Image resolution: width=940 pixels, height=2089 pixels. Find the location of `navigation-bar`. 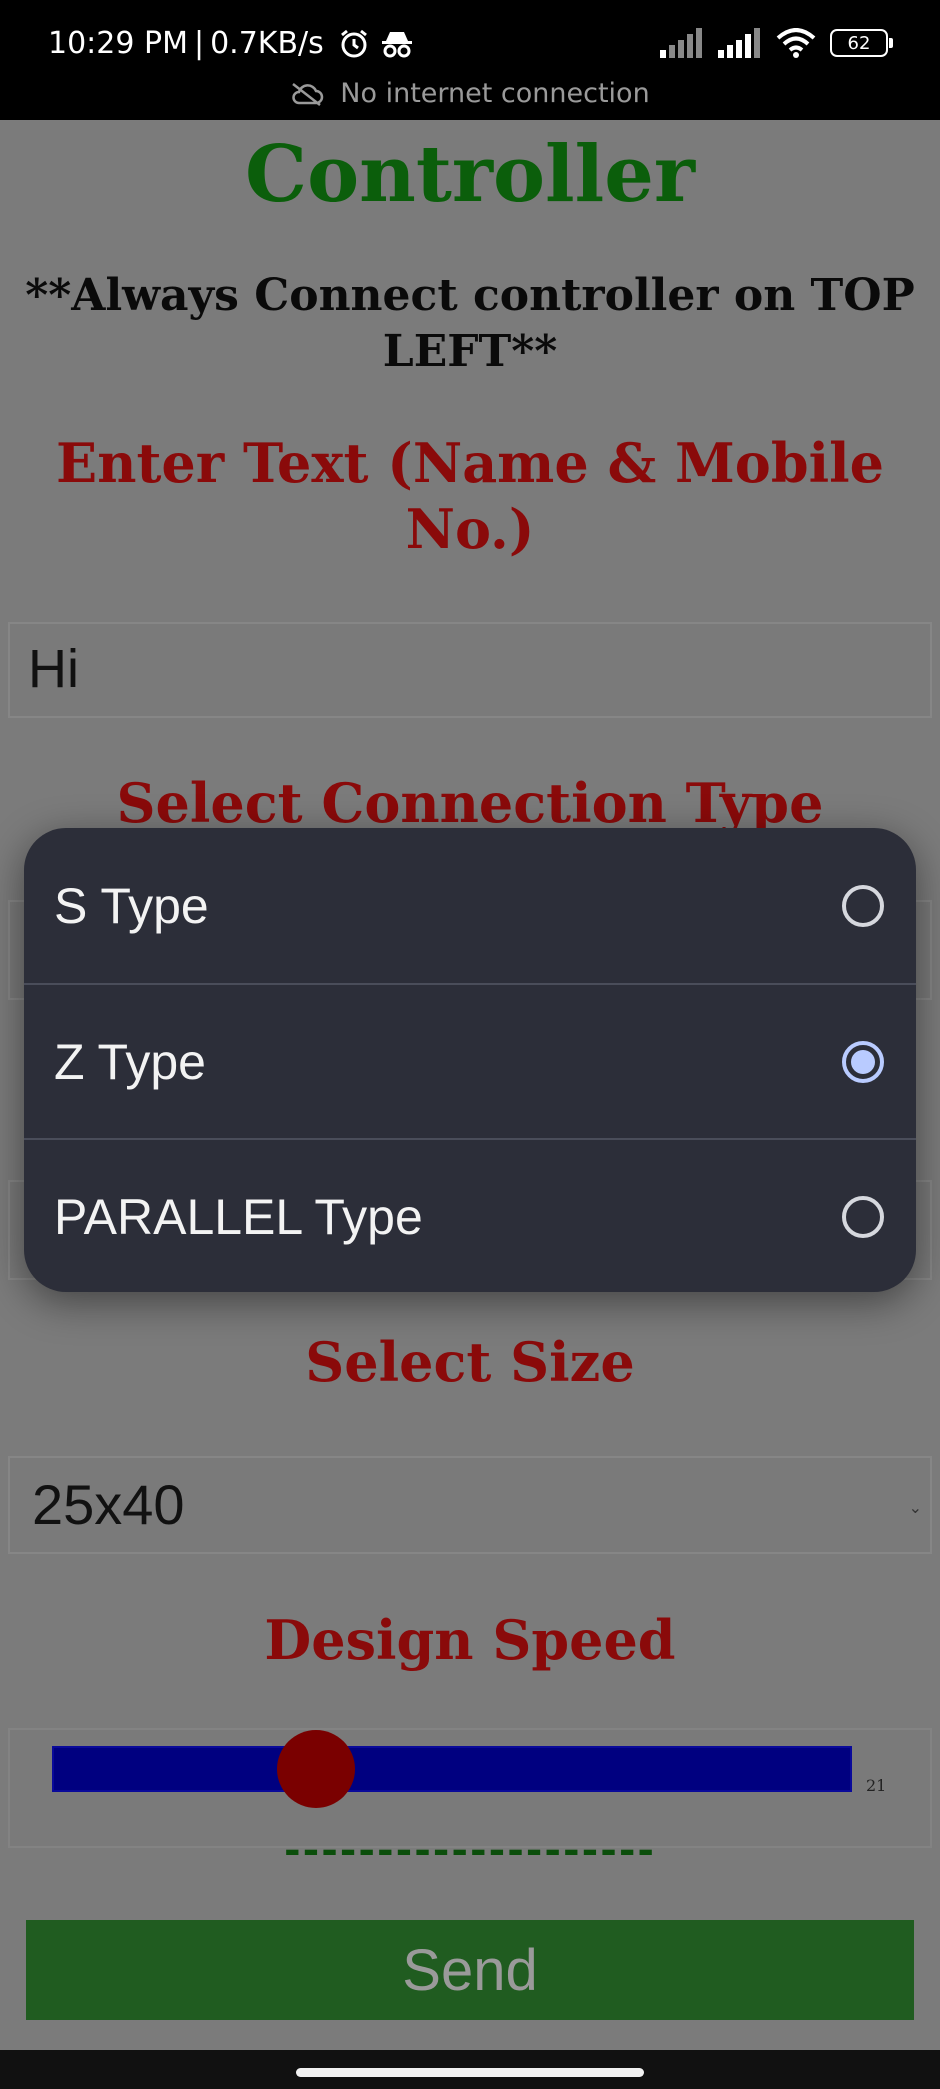

navigation-bar is located at coordinates (470, 2069).